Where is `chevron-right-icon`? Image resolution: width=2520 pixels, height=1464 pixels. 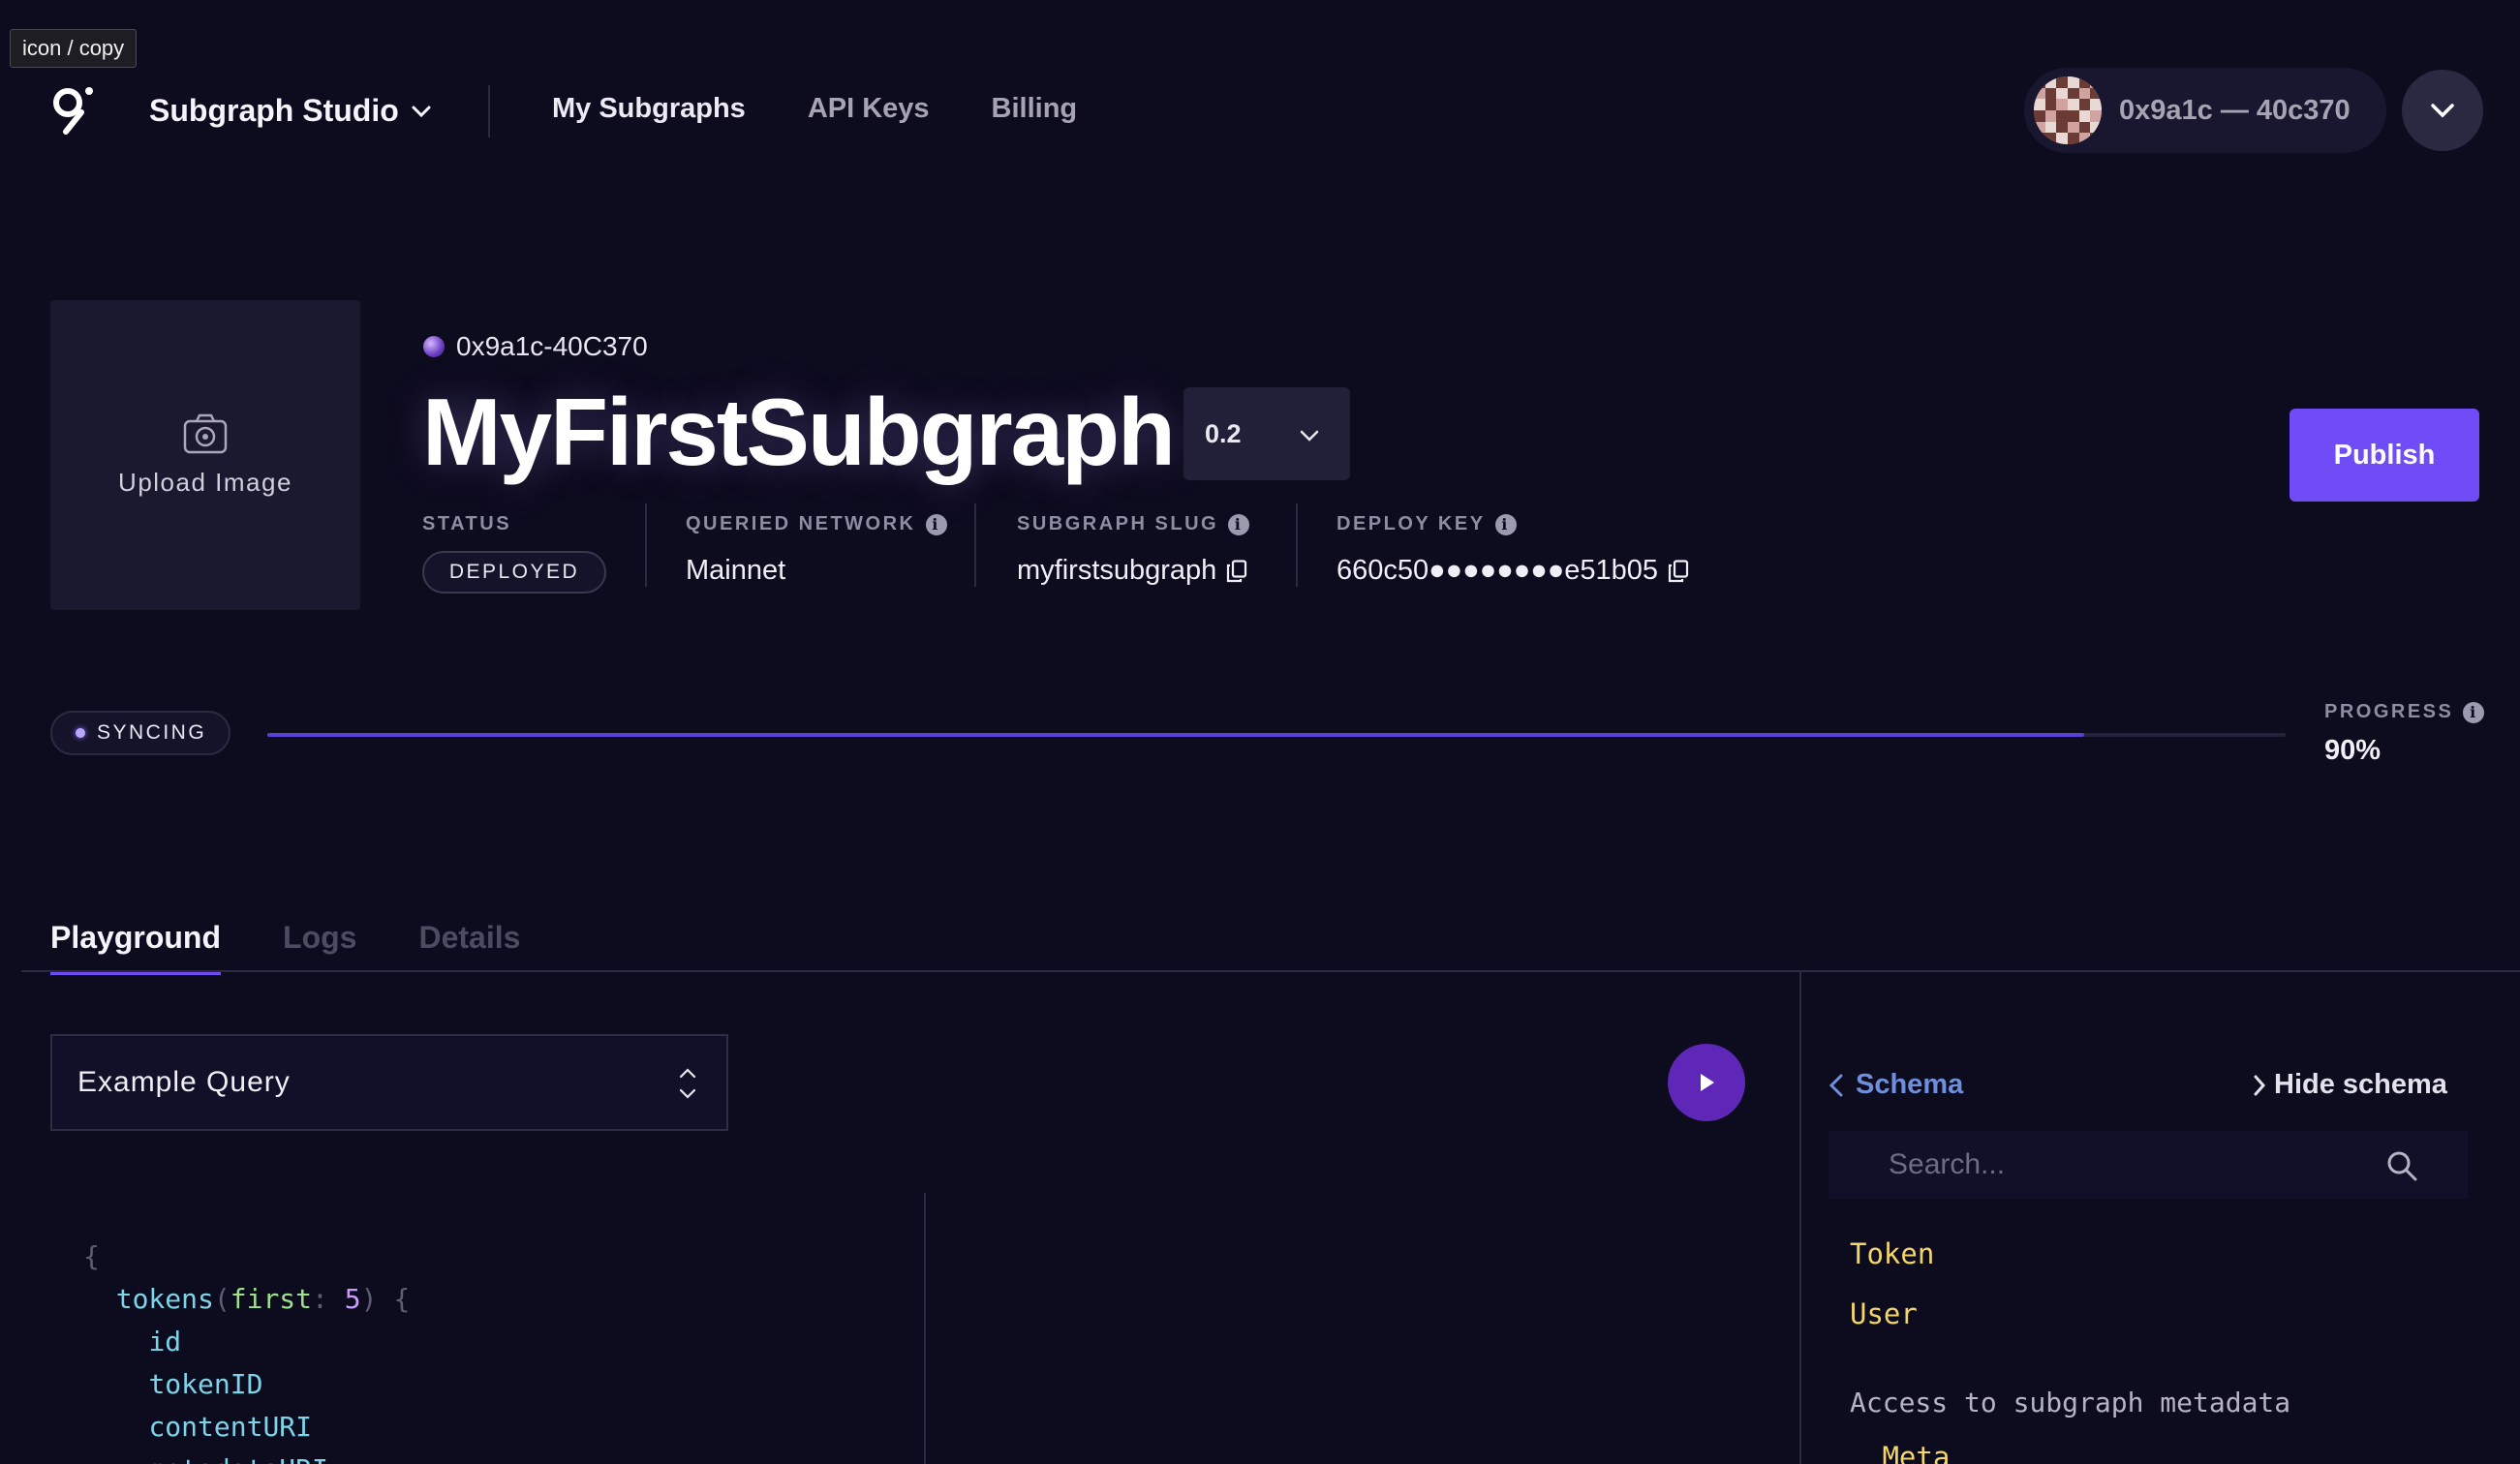 chevron-right-icon is located at coordinates (2260, 1085).